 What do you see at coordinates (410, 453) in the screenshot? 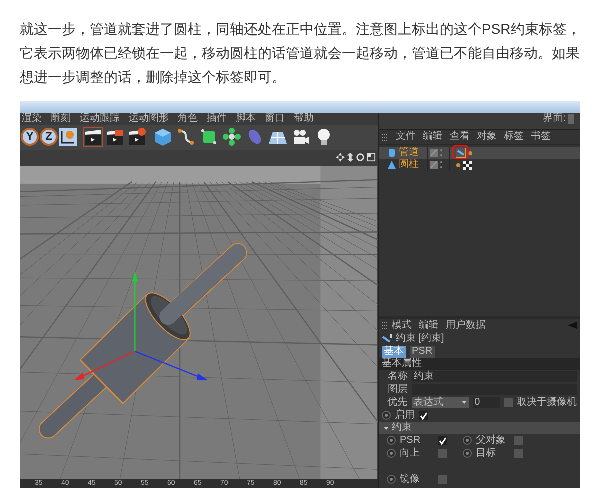
I see `checkbox-label: 向上` at bounding box center [410, 453].